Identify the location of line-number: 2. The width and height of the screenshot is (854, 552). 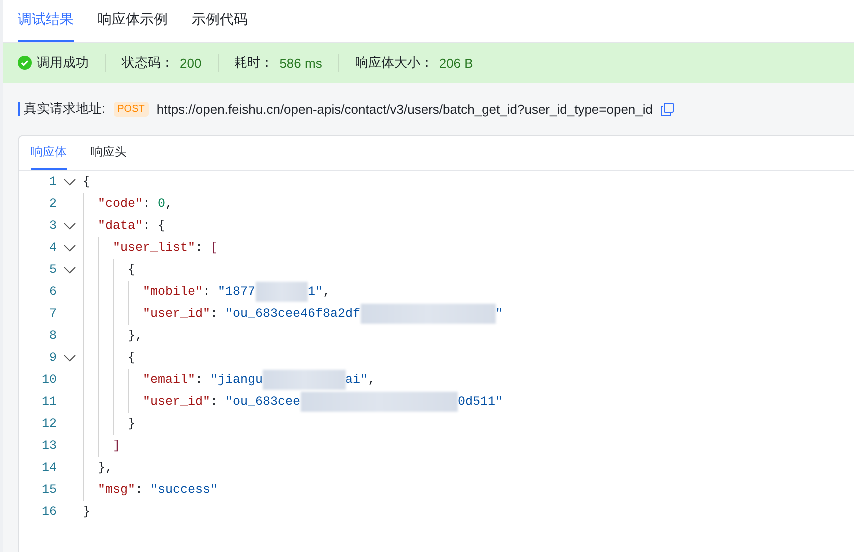
(52, 204).